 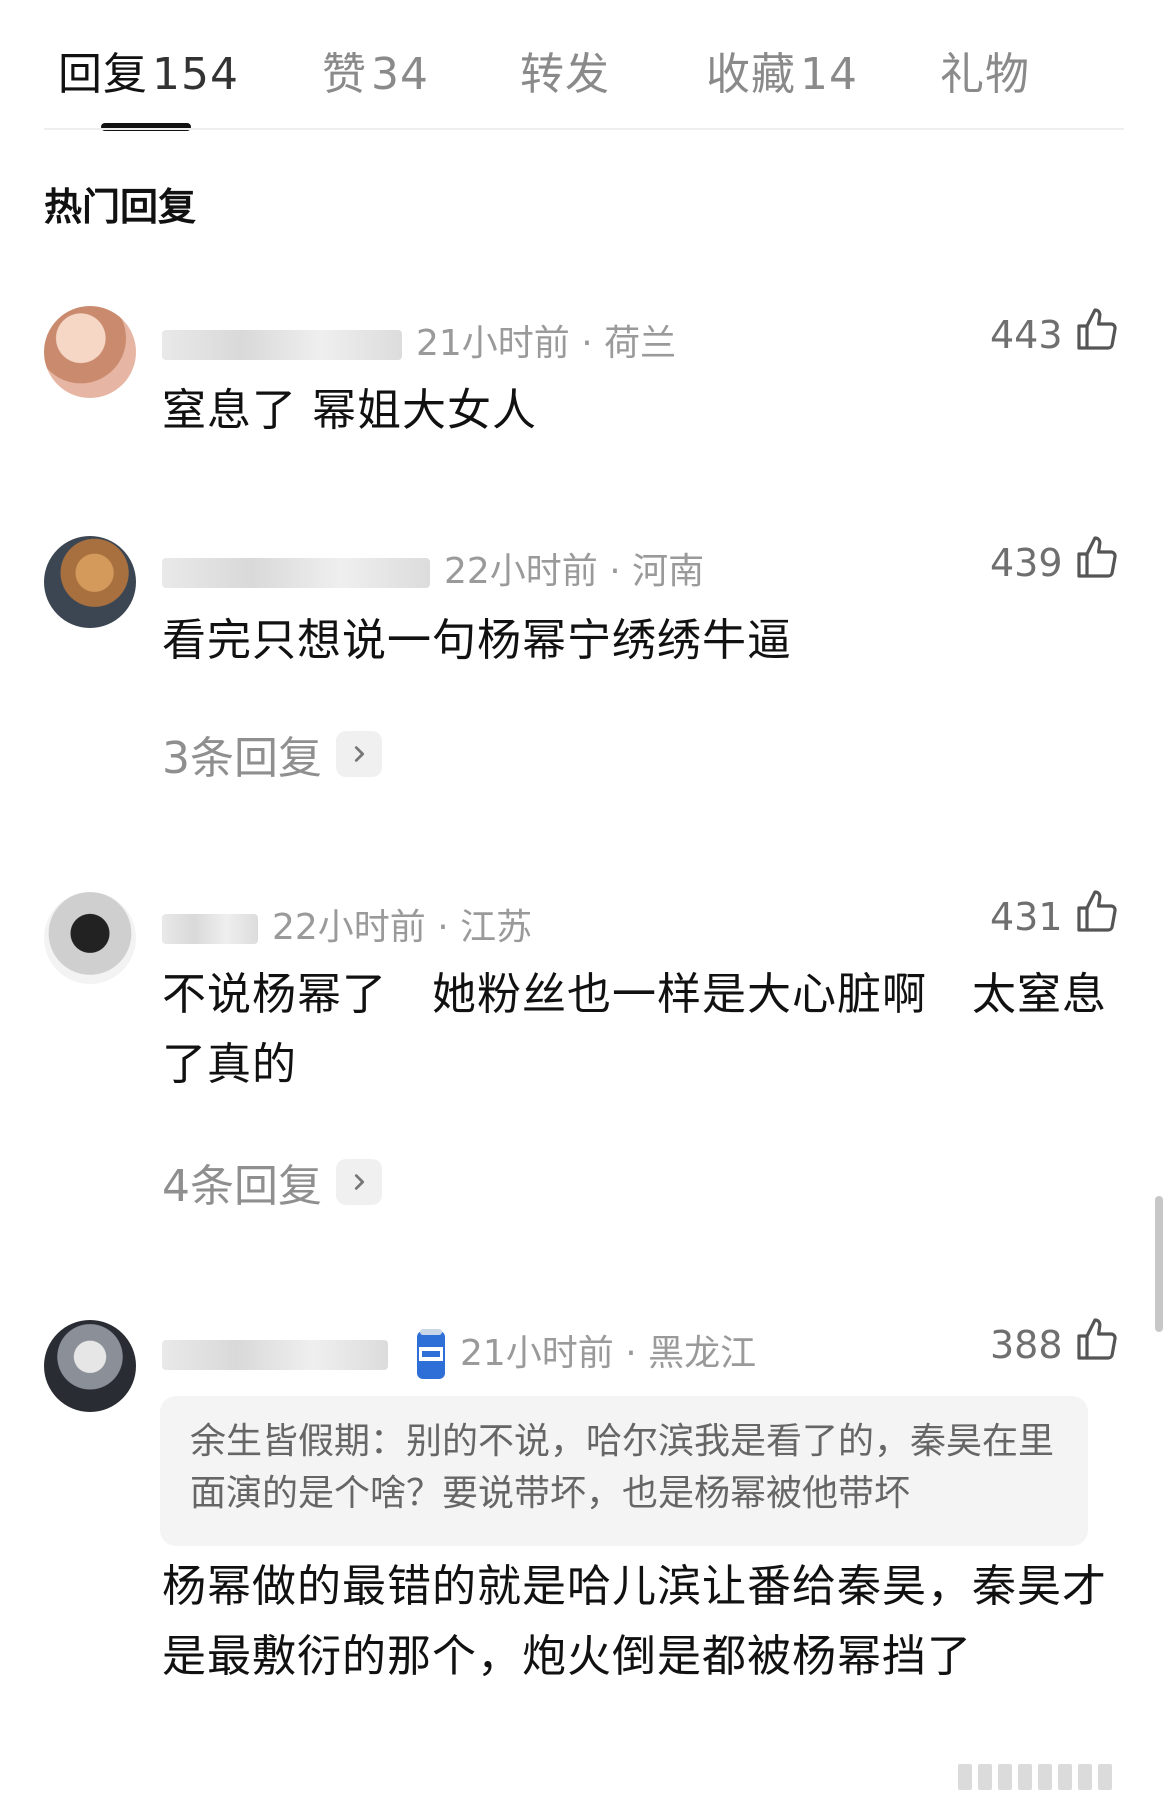 I want to click on tab-favorites: 收藏14, so click(x=782, y=70).